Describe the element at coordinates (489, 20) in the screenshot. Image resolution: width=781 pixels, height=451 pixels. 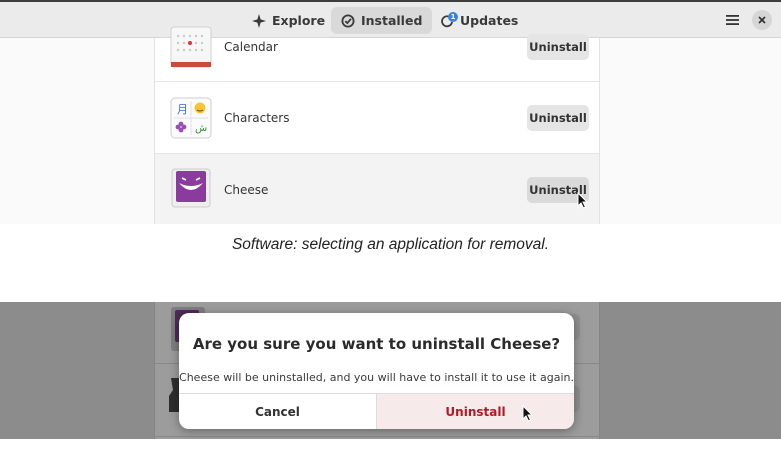
I see `tab-label: Updates` at that location.